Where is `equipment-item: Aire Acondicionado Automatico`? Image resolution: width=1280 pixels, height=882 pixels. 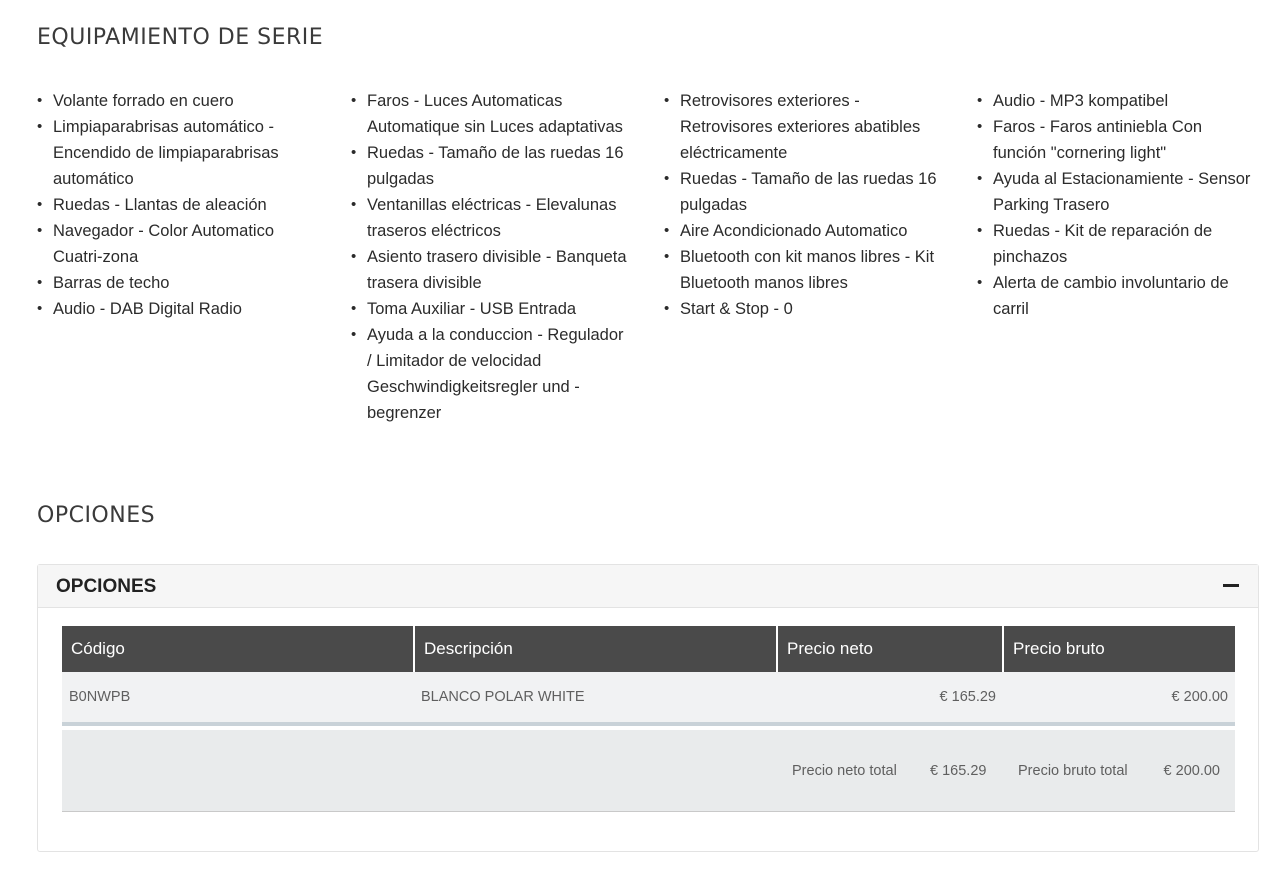 equipment-item: Aire Acondicionado Automatico is located at coordinates (803, 231).